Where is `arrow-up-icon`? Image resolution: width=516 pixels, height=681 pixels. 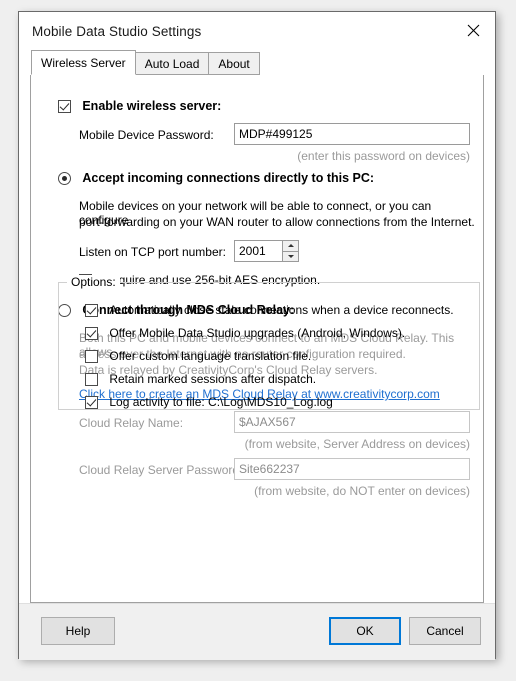 arrow-up-icon is located at coordinates (290, 246).